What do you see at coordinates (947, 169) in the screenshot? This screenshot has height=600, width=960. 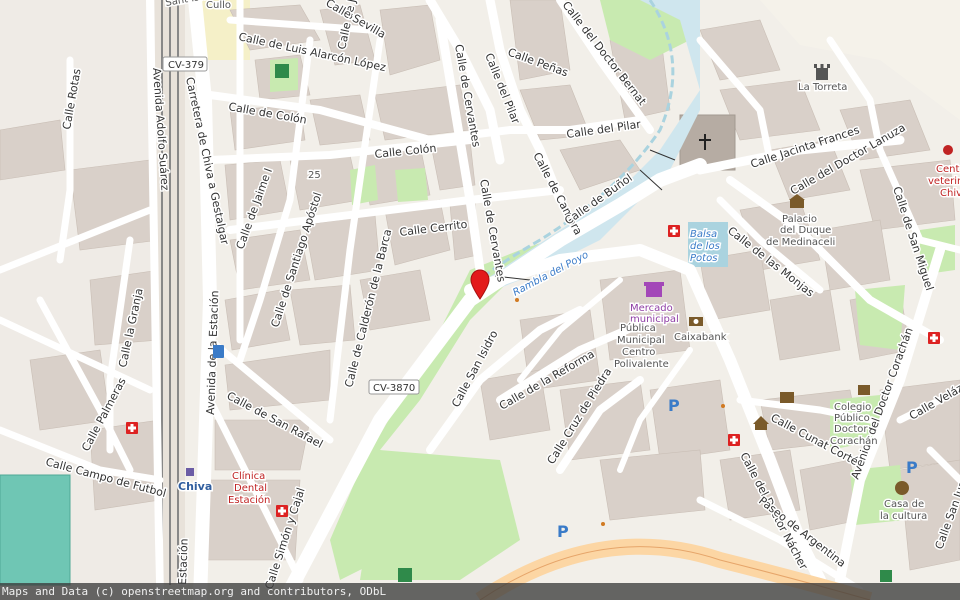 I see `poi-label-vet: Cent` at bounding box center [947, 169].